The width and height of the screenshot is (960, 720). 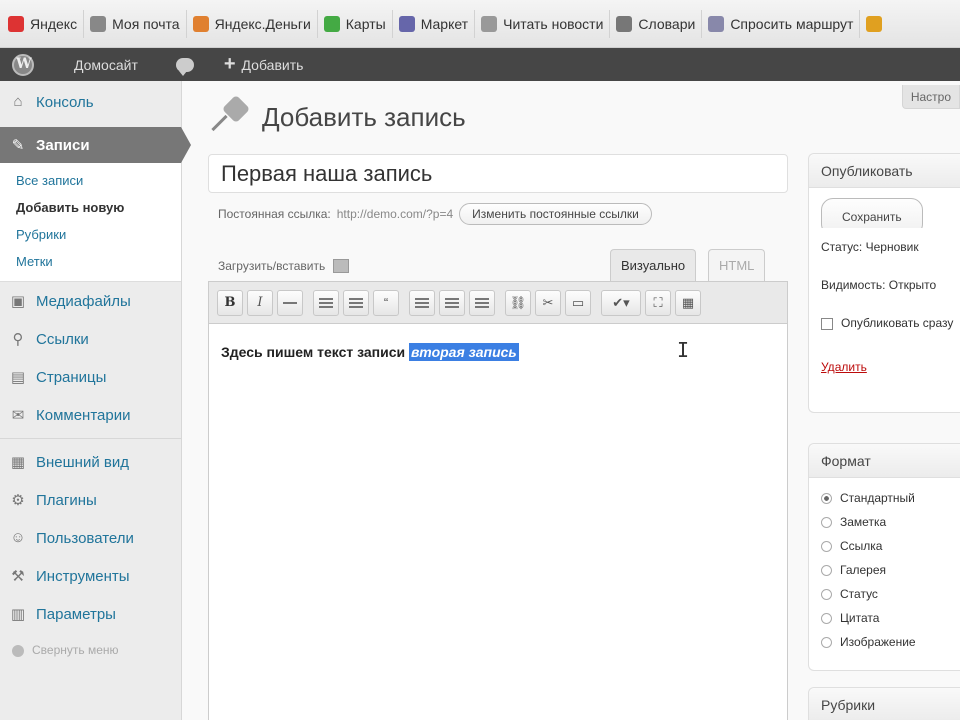 What do you see at coordinates (543, 23) in the screenshot?
I see `bookmark-news: Читать новости` at bounding box center [543, 23].